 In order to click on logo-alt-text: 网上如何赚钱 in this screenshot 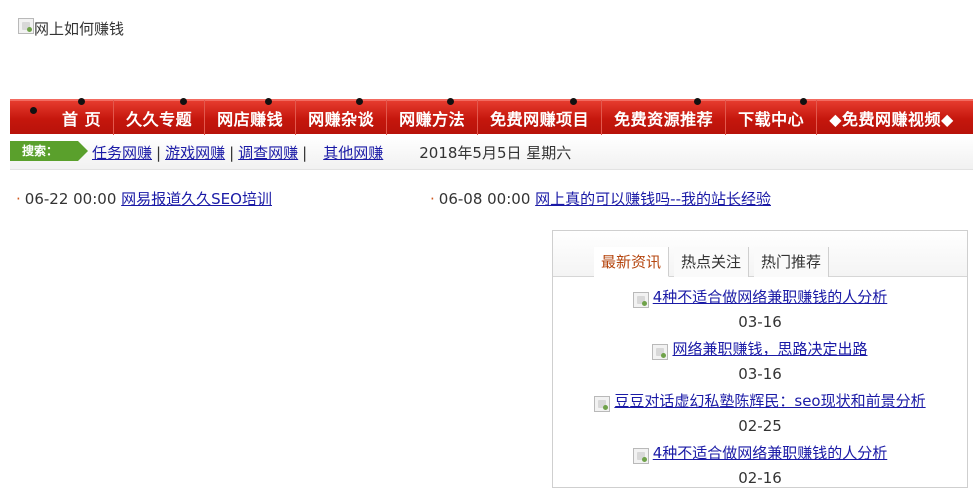, I will do `click(79, 29)`.